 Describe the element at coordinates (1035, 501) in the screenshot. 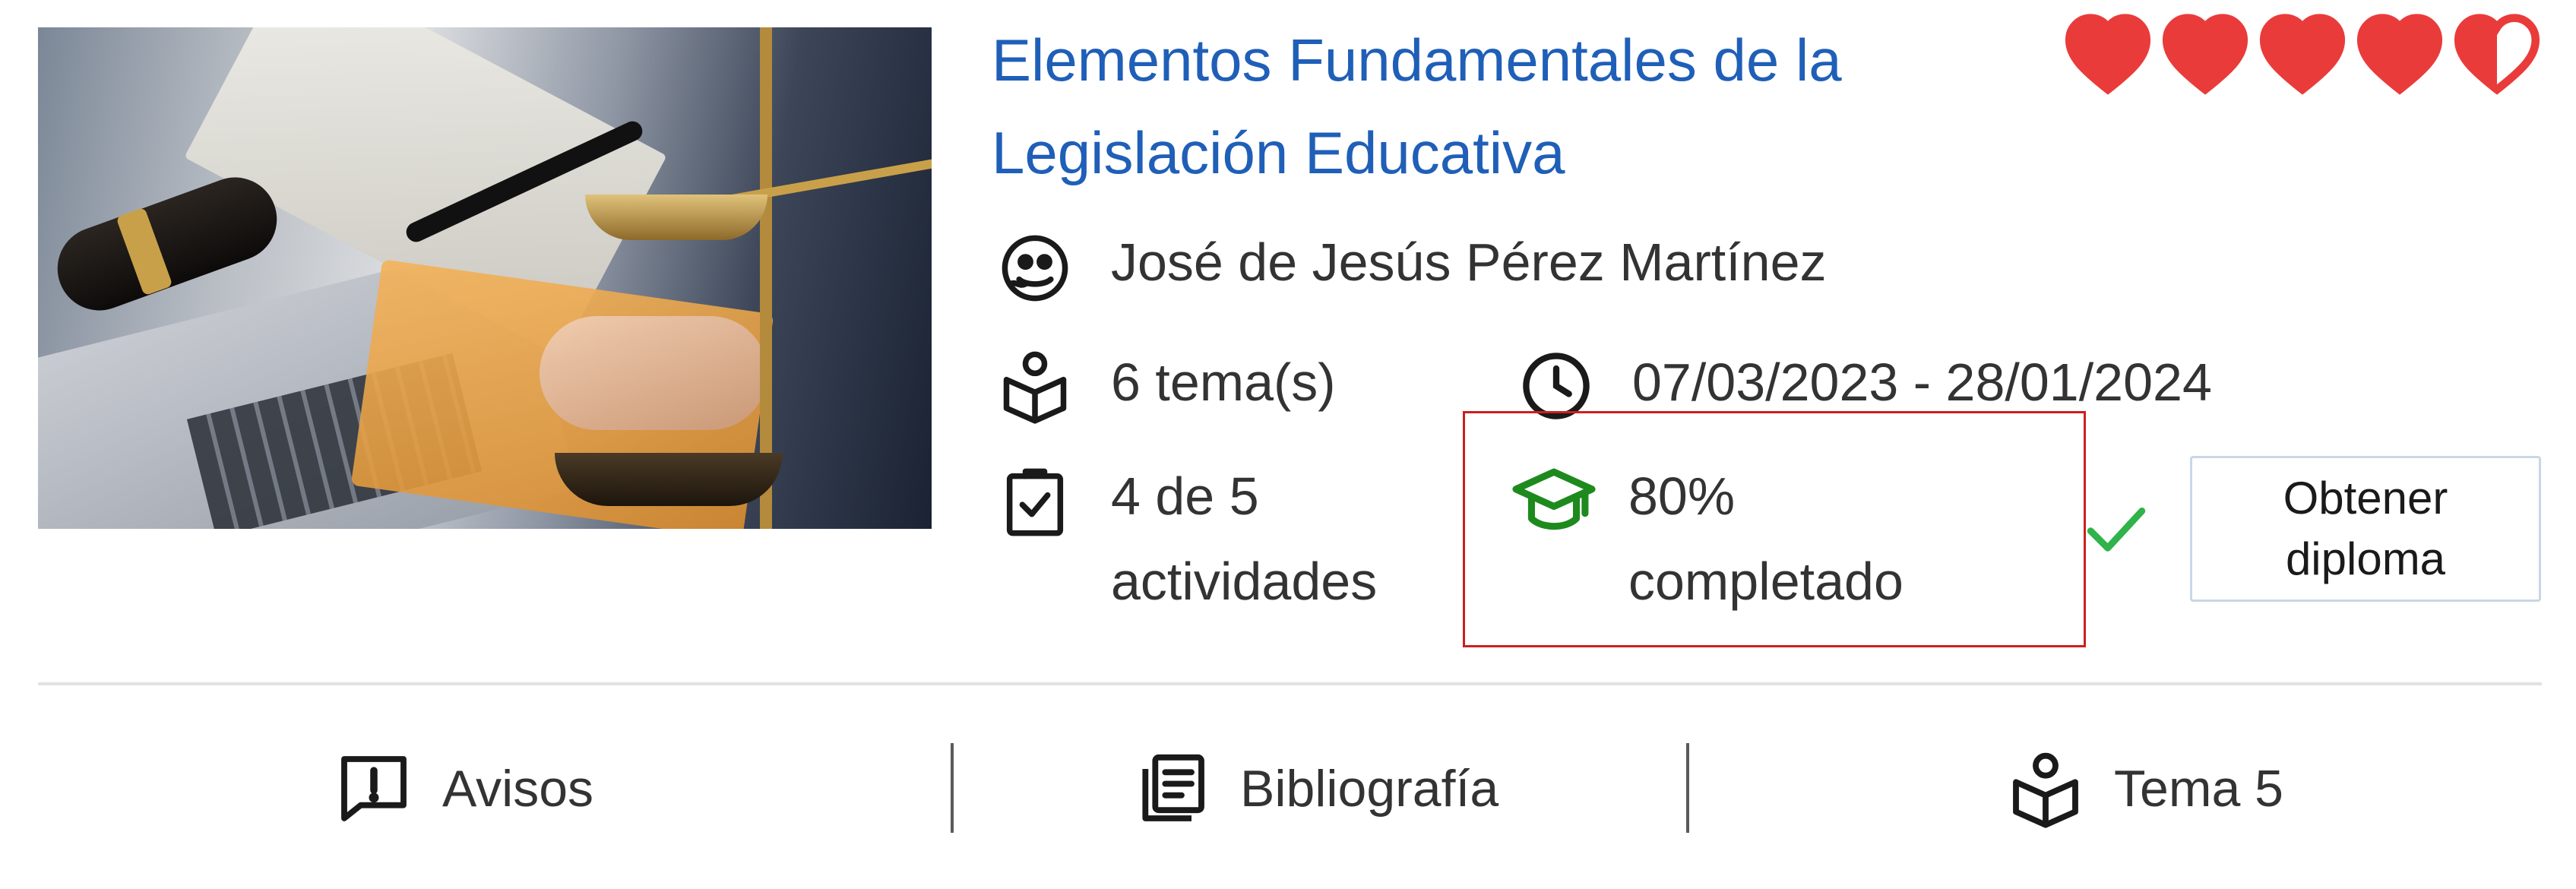

I see `clipboard-check-icon` at that location.